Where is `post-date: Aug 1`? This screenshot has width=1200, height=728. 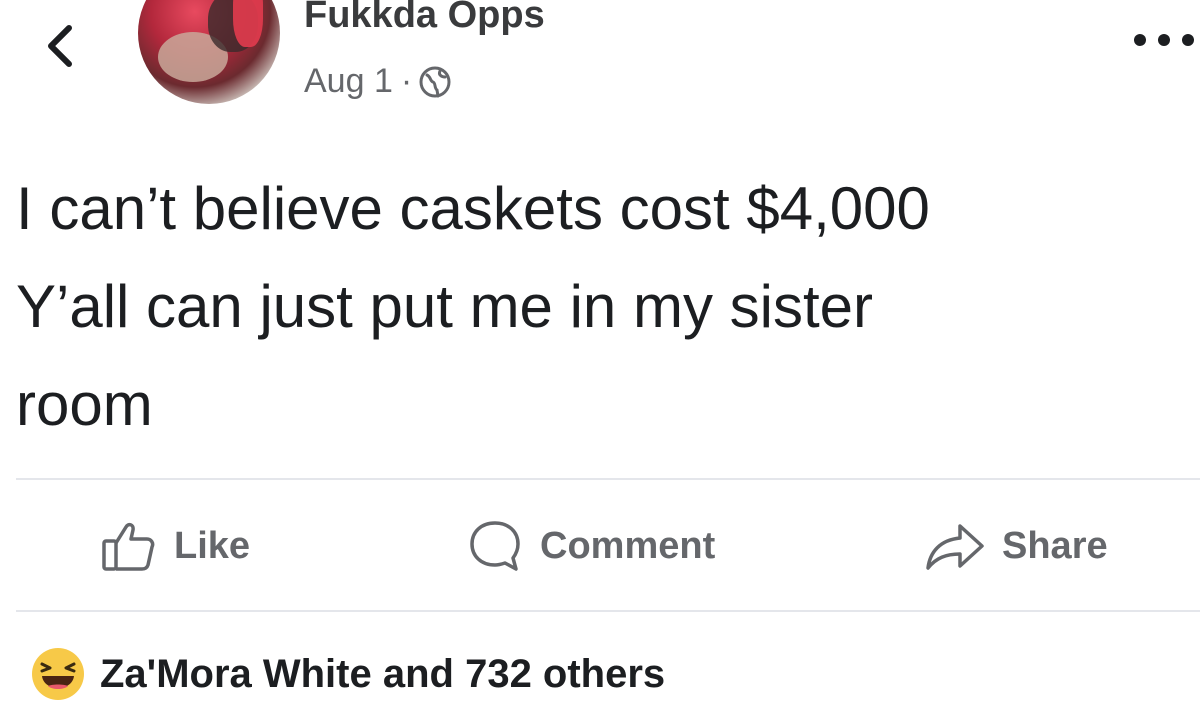 post-date: Aug 1 is located at coordinates (348, 81).